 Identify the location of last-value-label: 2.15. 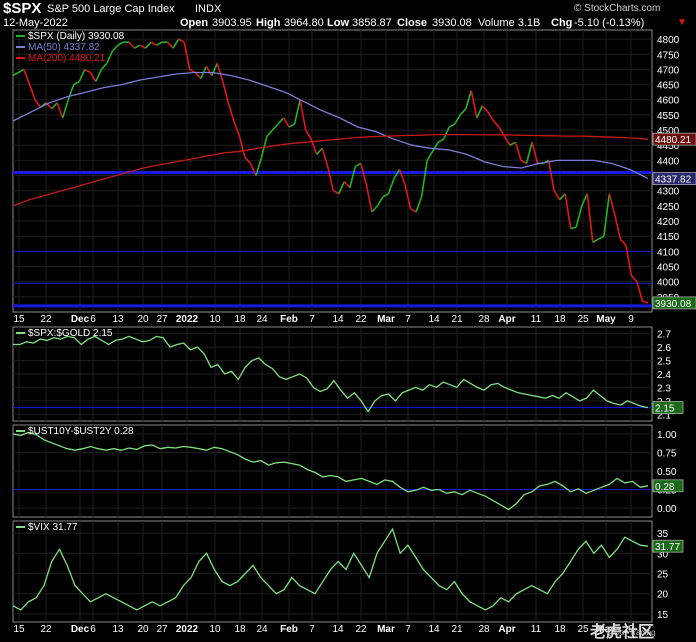
(665, 409).